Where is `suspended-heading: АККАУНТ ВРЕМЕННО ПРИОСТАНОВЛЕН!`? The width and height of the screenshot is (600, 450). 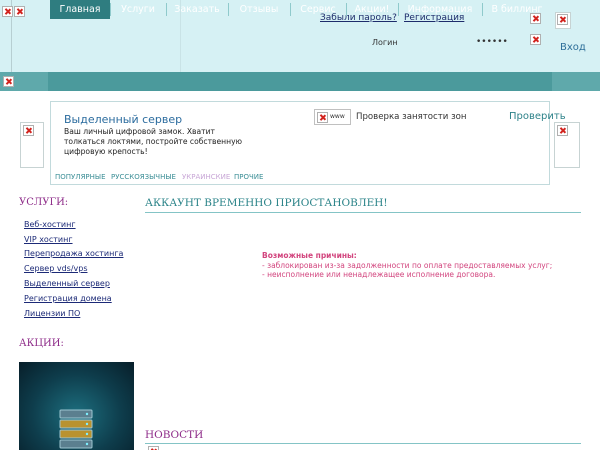
suspended-heading: АККАУНТ ВРЕМЕННО ПРИОСТАНОВЛЕН! is located at coordinates (266, 203).